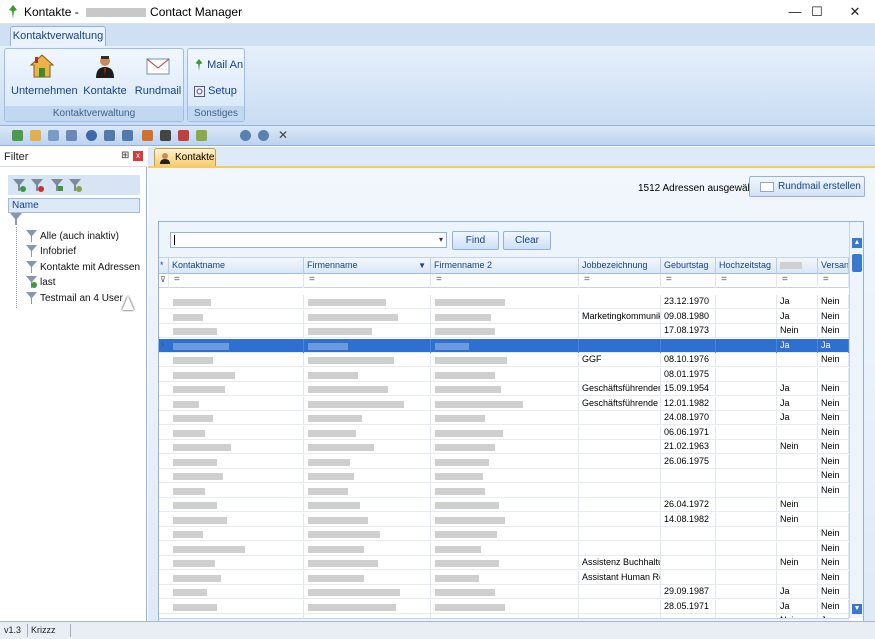 The image size is (875, 639). I want to click on filter-item-testmail: Testmail an 4 User, so click(74, 299).